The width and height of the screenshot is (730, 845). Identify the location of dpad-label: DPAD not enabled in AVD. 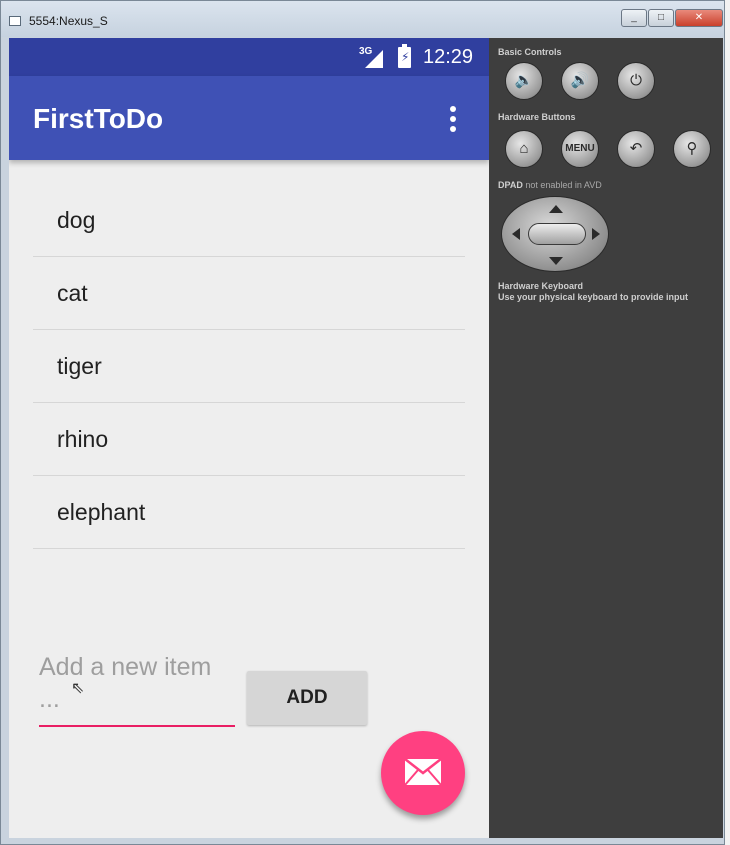
(550, 185).